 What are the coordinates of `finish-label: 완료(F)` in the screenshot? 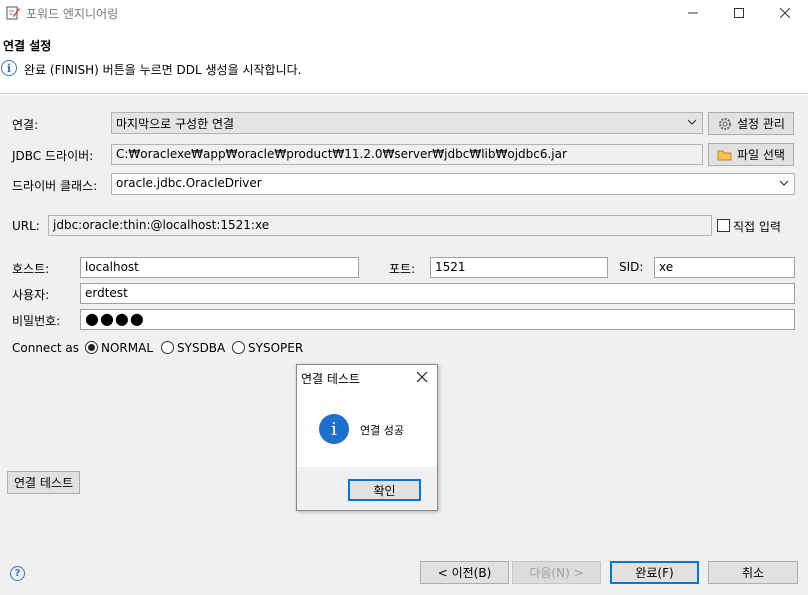 It's located at (654, 573).